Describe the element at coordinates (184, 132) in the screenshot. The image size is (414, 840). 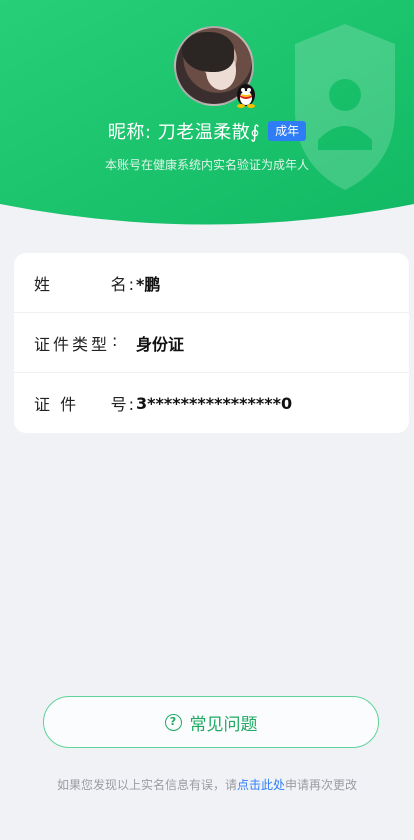
I see `nickname: 昵称: 刀老温柔散∮` at that location.